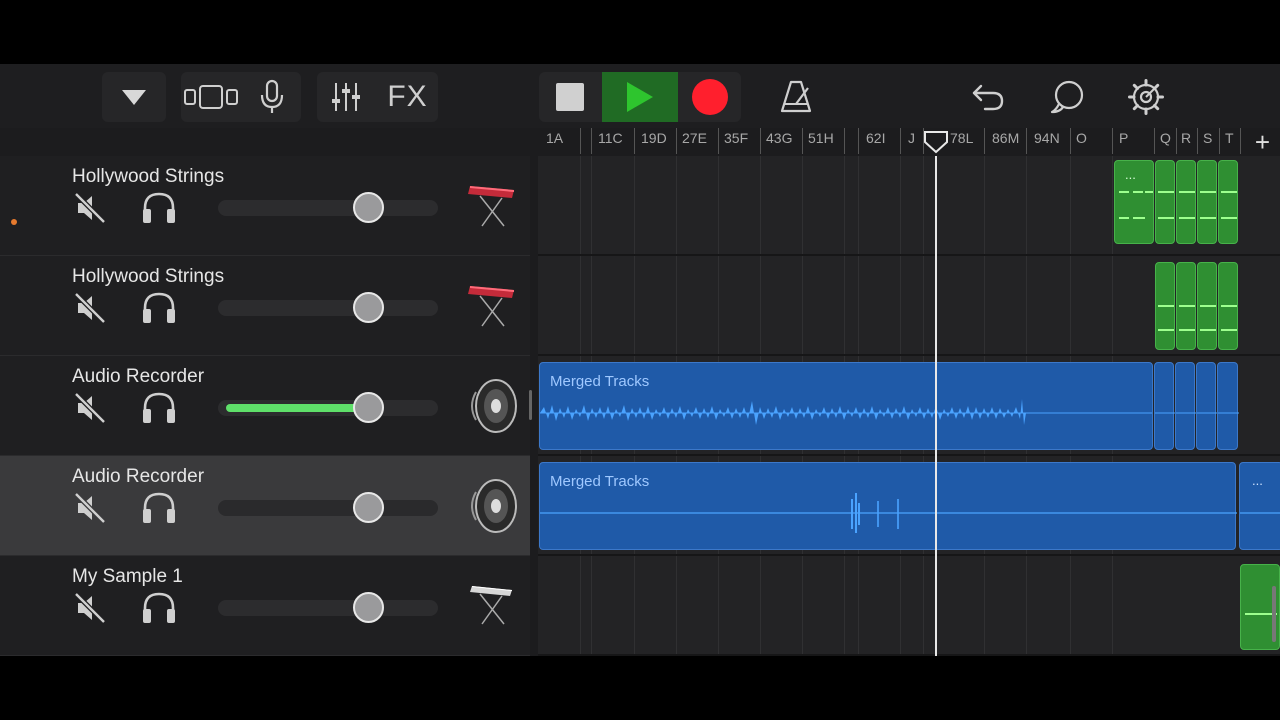 Image resolution: width=1280 pixels, height=720 pixels. I want to click on playhead-line, so click(936, 406).